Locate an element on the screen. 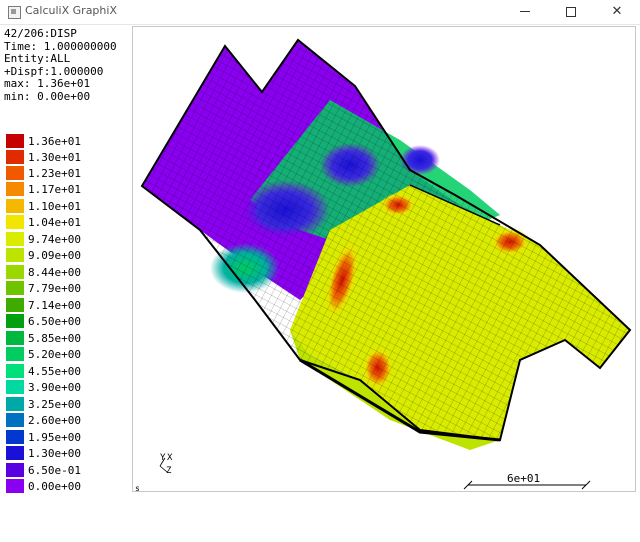  scale-bar-label: 6e+01 is located at coordinates (524, 478).